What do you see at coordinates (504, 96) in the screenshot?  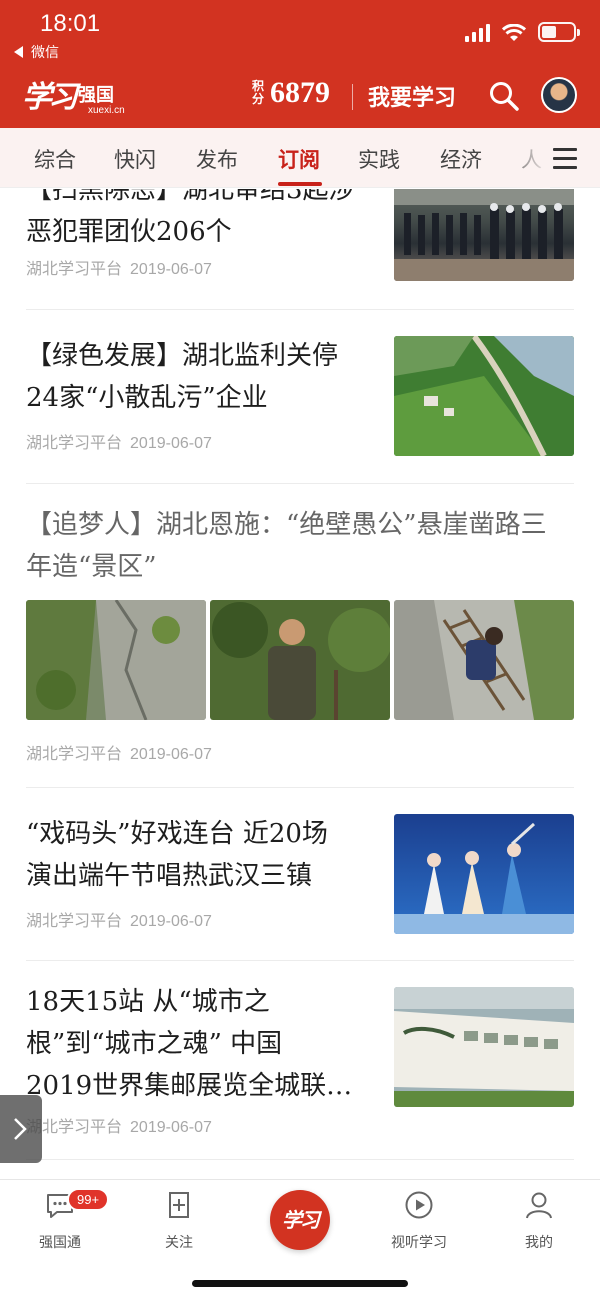 I see `search-icon` at bounding box center [504, 96].